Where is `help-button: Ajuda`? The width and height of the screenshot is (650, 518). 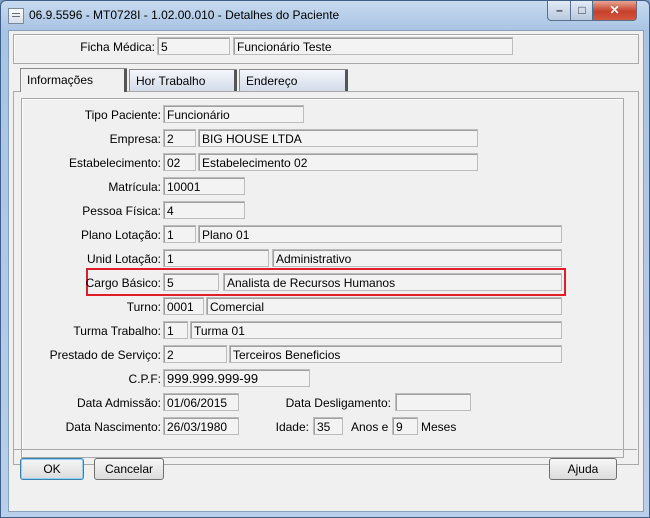 help-button: Ajuda is located at coordinates (583, 469).